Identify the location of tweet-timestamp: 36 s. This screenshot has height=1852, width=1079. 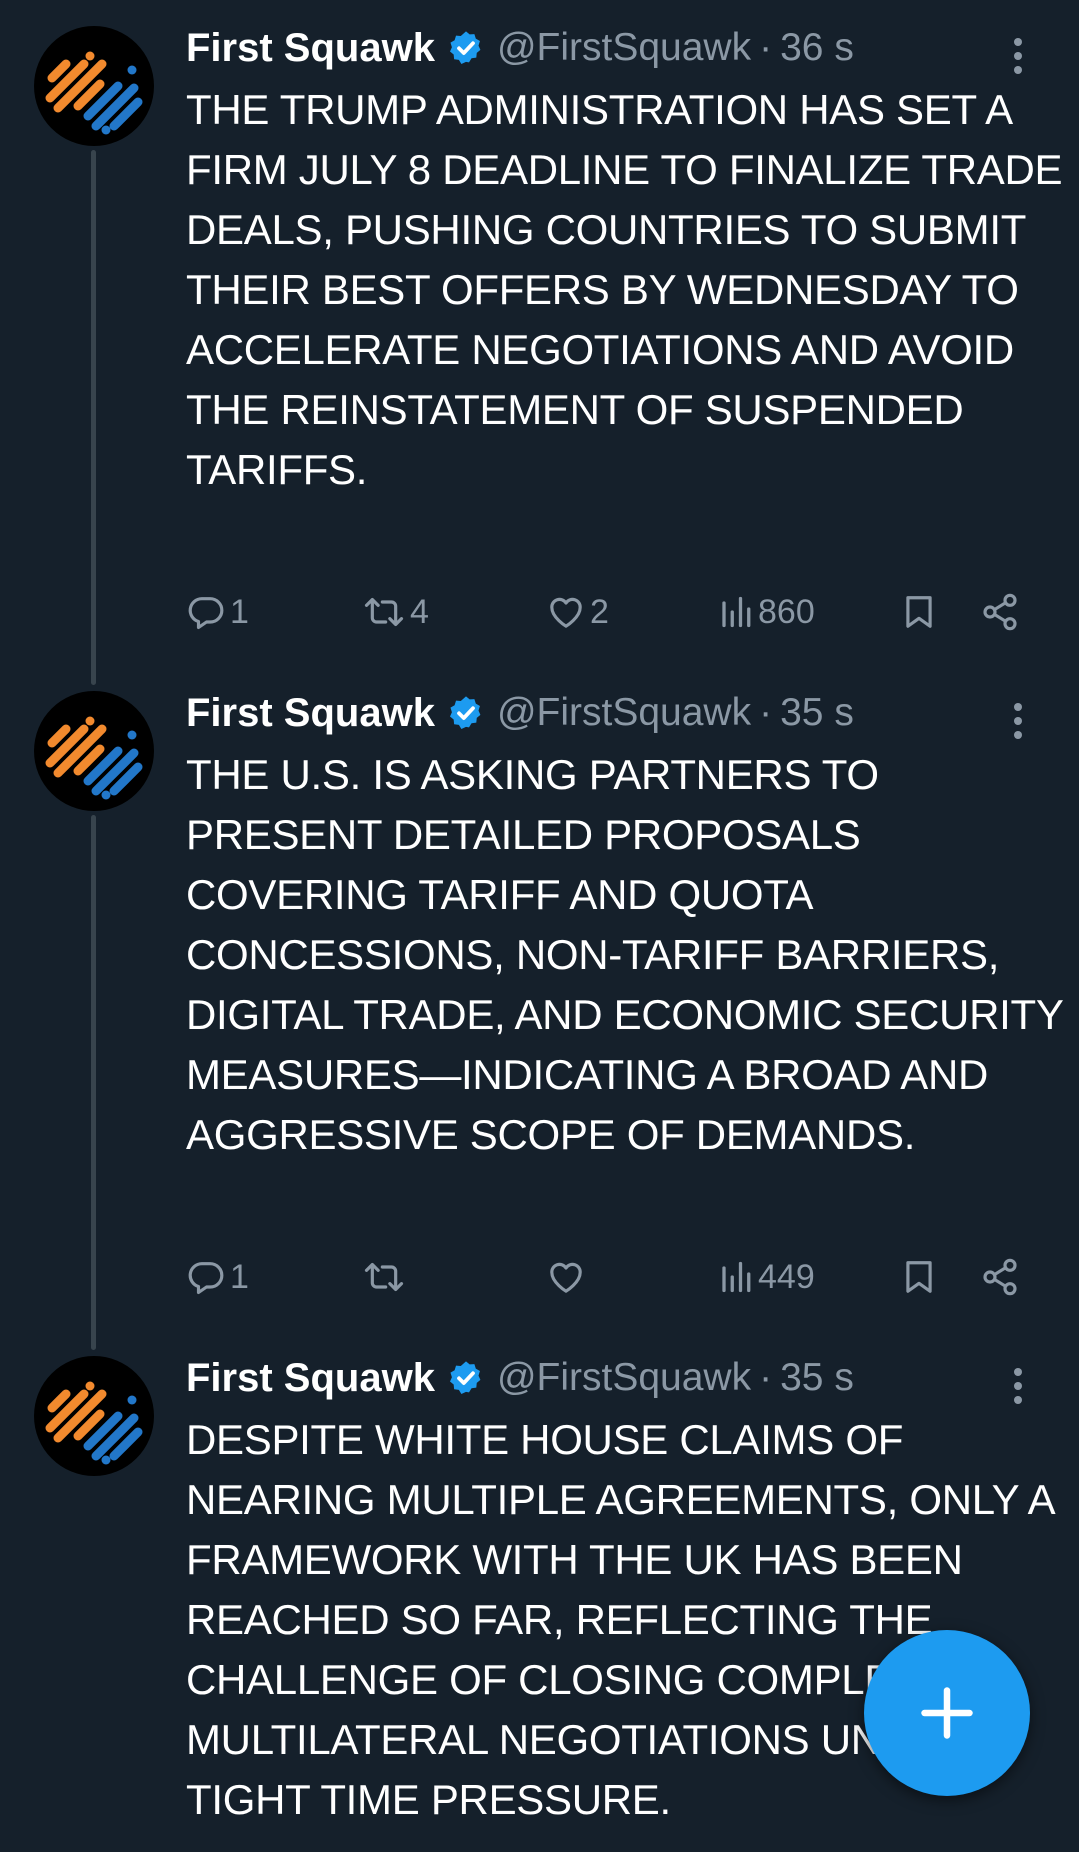
(817, 48).